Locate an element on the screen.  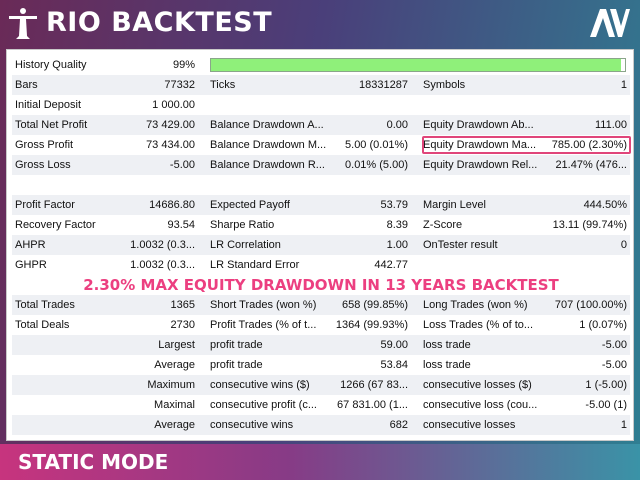
metric-value: 1 (-5.00) is located at coordinates (606, 385).